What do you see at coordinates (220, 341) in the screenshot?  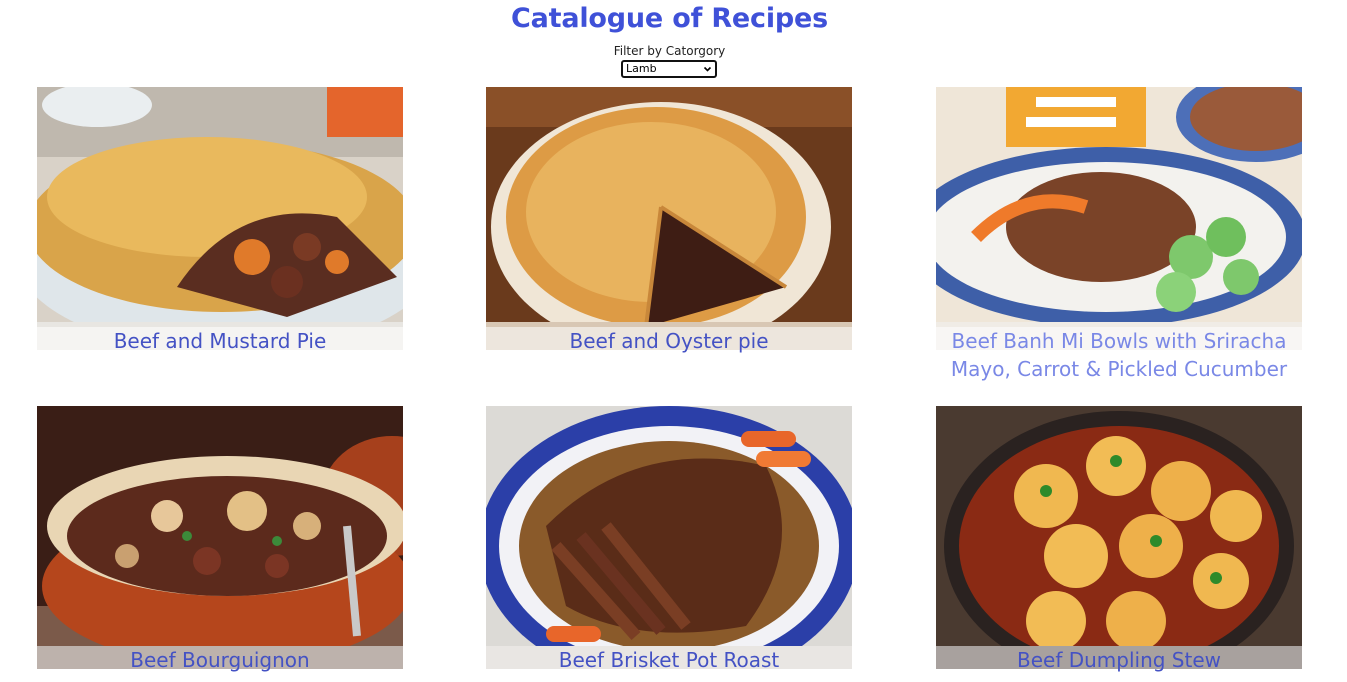 I see `recipe-title: Beef and Mustard Pie` at bounding box center [220, 341].